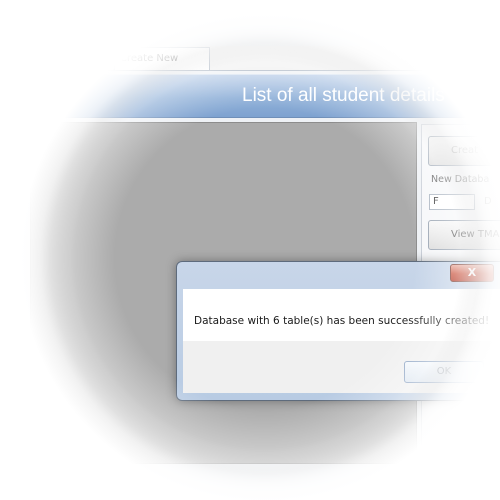  I want to click on create-button: Creat, so click(464, 151).